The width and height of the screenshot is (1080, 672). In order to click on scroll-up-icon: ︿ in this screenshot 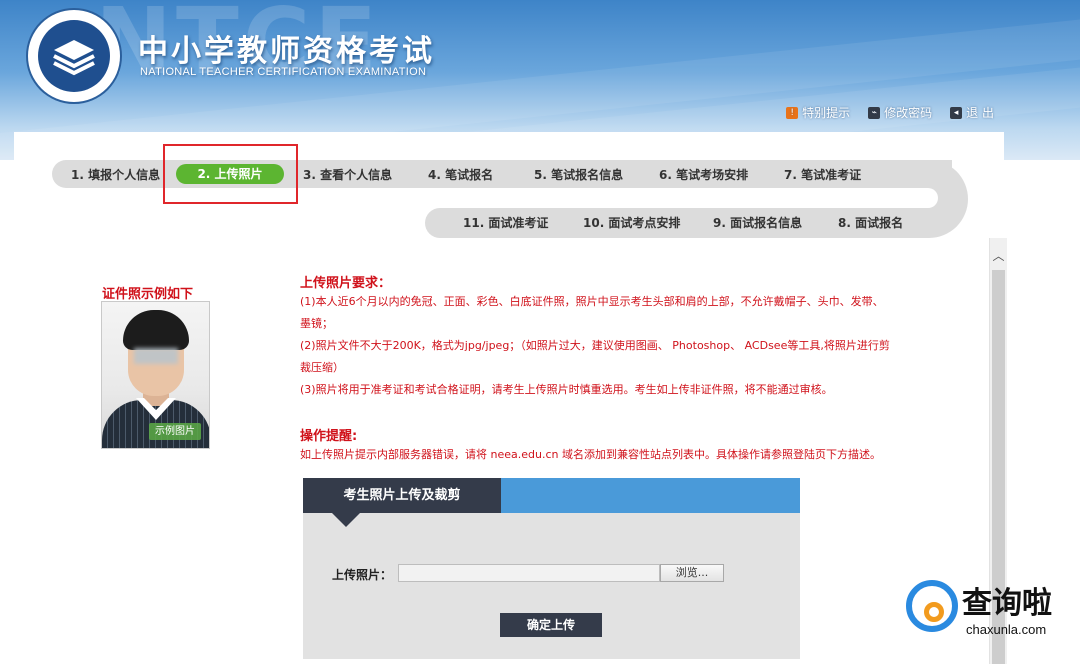, I will do `click(998, 256)`.